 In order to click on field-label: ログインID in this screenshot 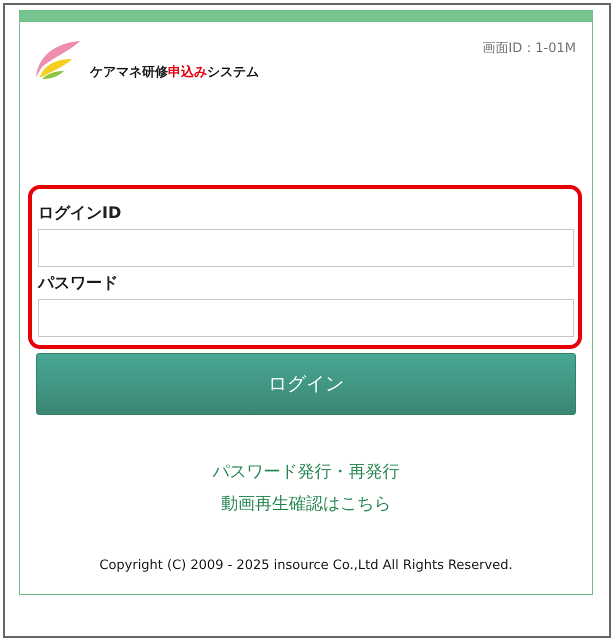, I will do `click(80, 213)`.